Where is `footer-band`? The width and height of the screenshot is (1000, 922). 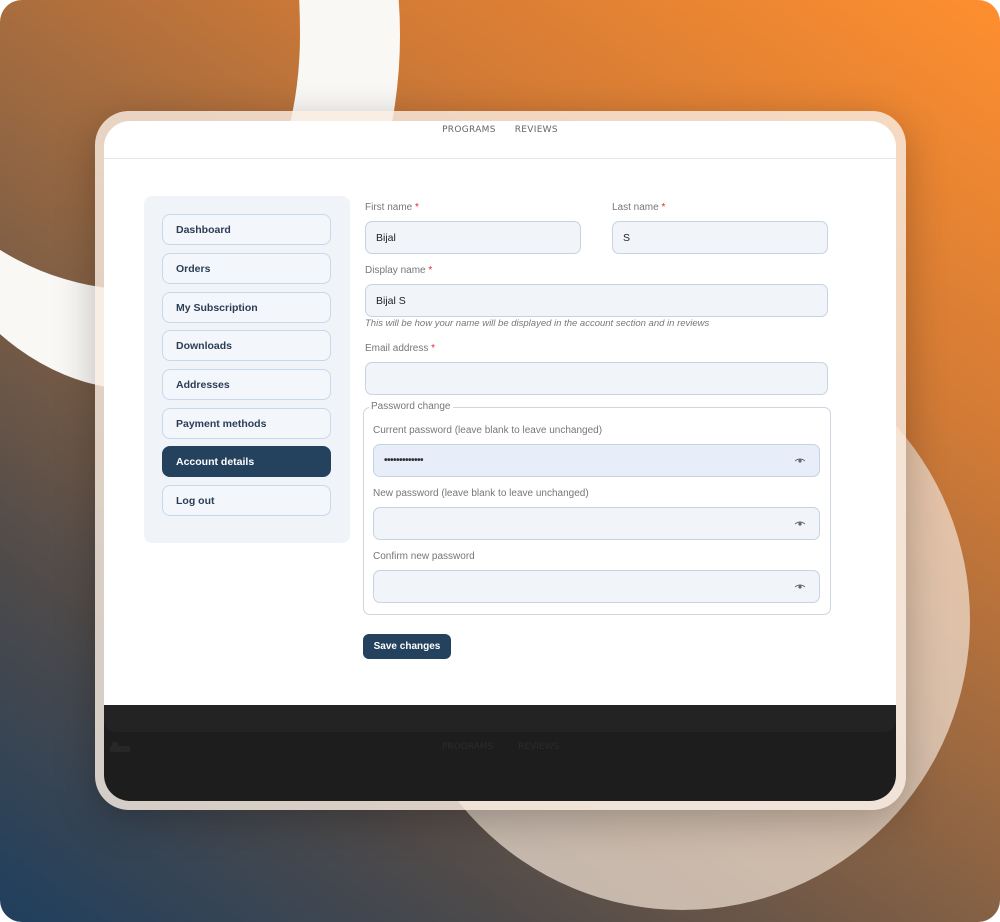
footer-band is located at coordinates (500, 718).